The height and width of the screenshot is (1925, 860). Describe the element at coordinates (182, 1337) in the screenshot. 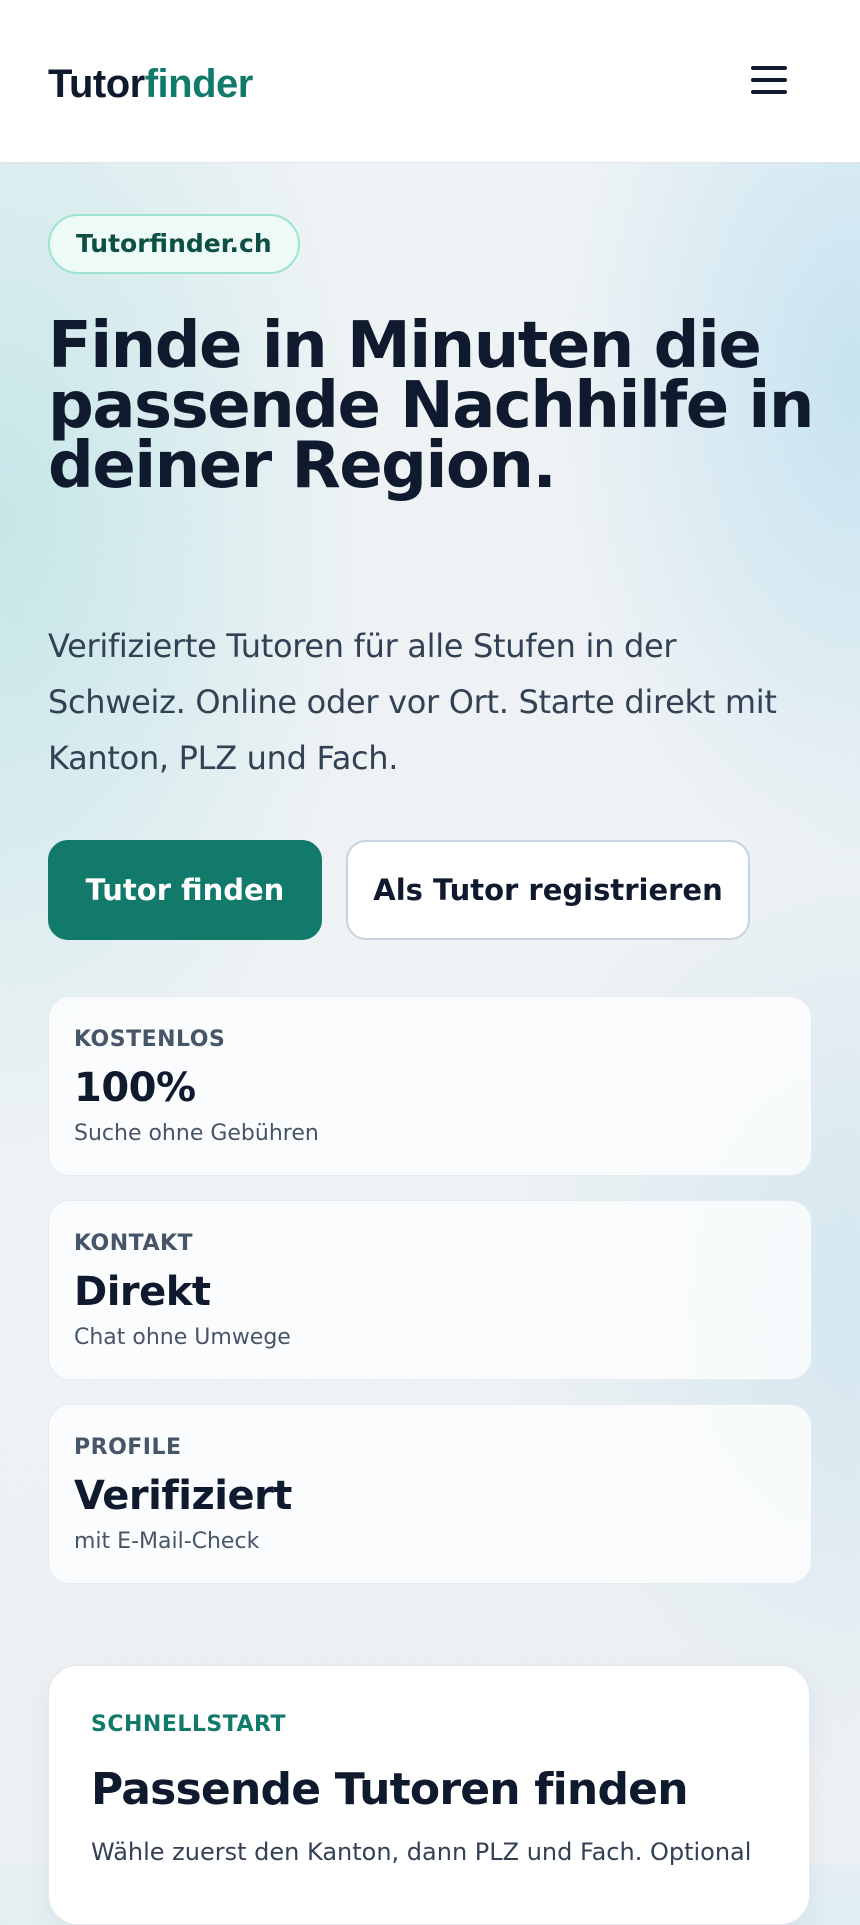

I see `stat-note: Chat ohne Umwege` at that location.